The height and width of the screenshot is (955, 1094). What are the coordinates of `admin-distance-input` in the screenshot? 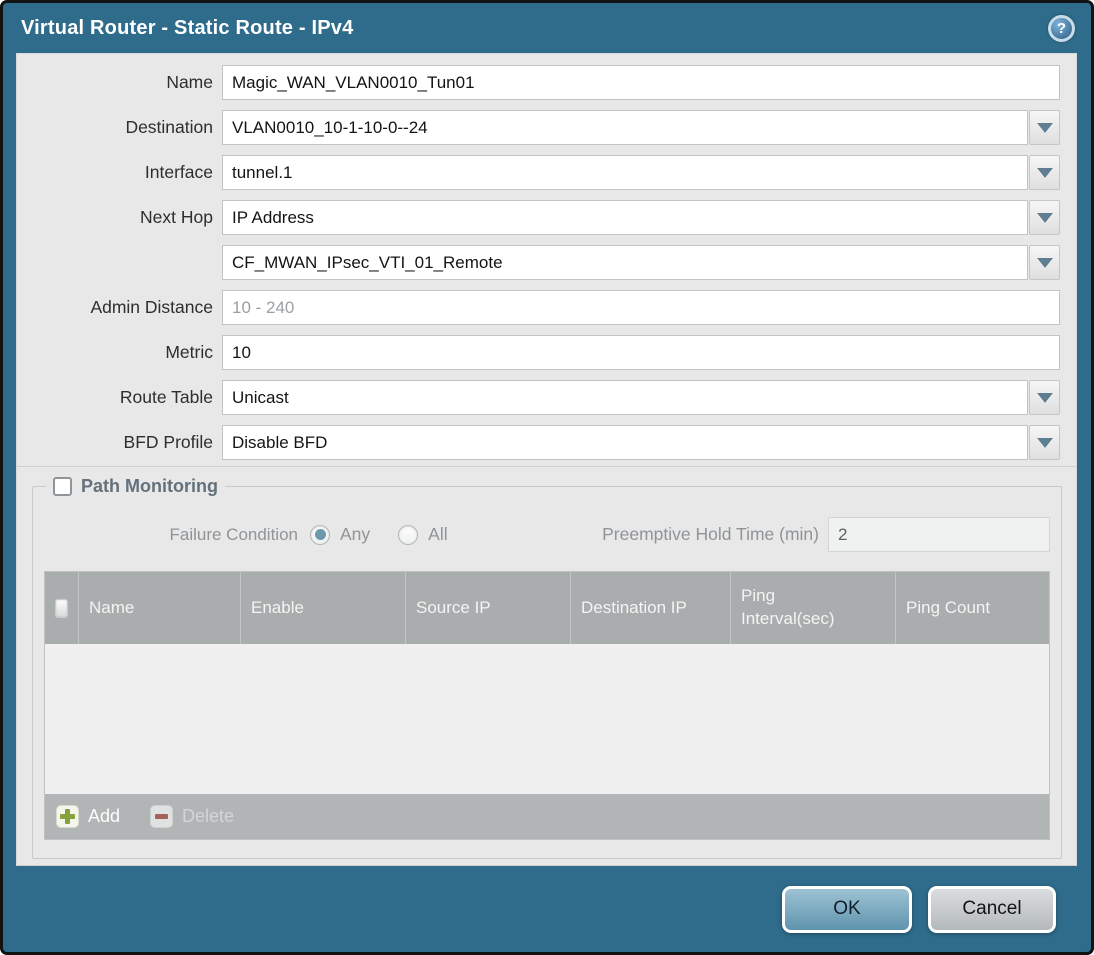 It's located at (641, 307).